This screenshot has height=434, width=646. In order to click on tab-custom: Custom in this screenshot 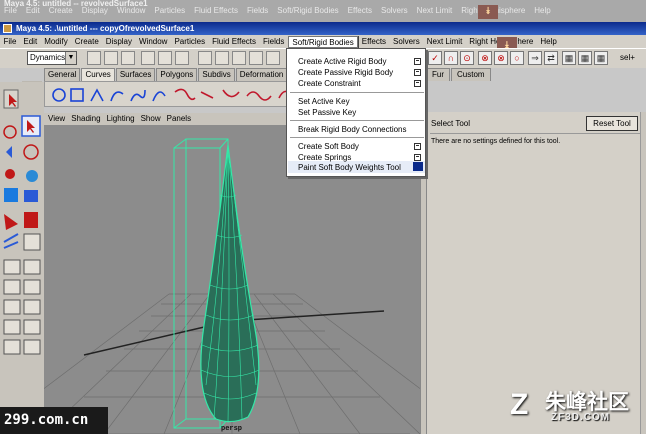, I will do `click(471, 74)`.